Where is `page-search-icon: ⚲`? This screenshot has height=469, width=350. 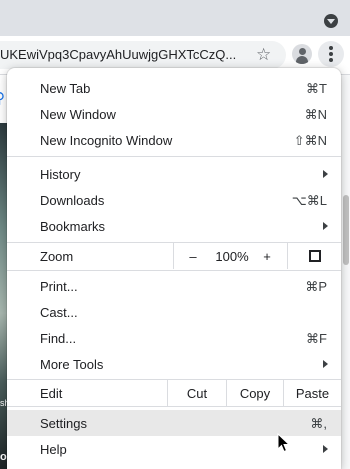 page-search-icon: ⚲ is located at coordinates (2, 98).